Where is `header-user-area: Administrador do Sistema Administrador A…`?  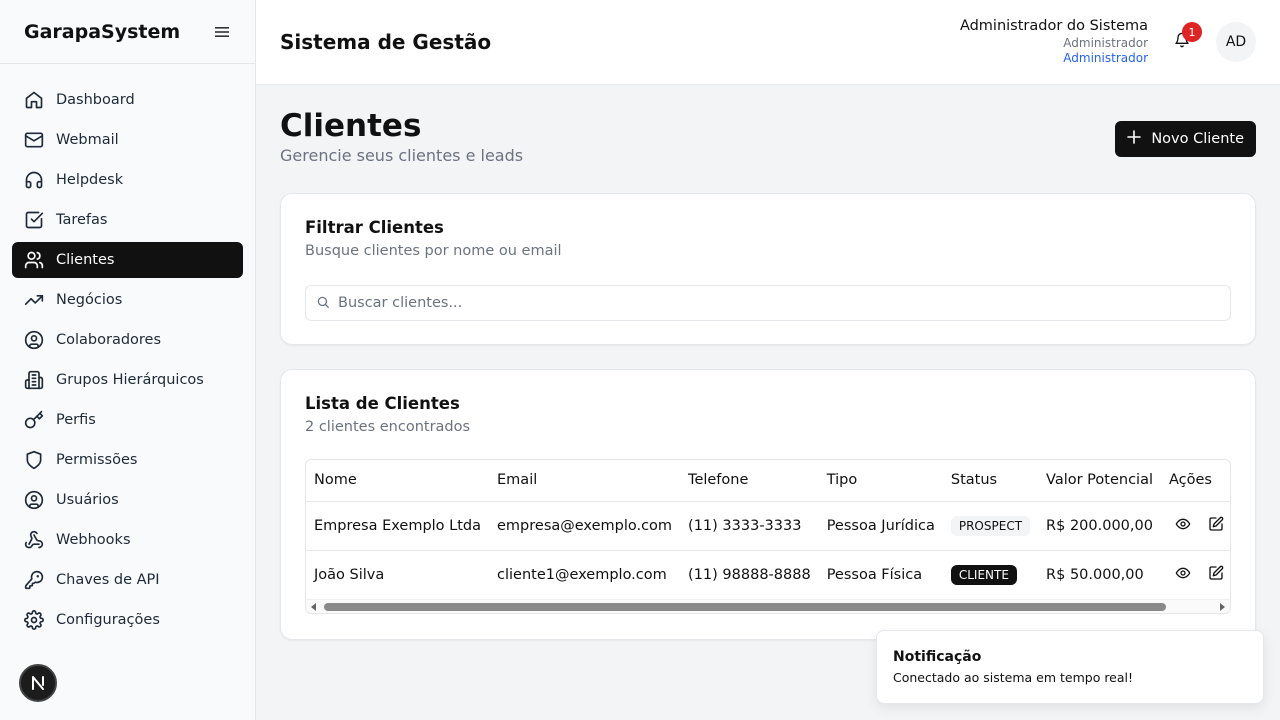
header-user-area: Administrador do Sistema Administrador A… is located at coordinates (1108, 42).